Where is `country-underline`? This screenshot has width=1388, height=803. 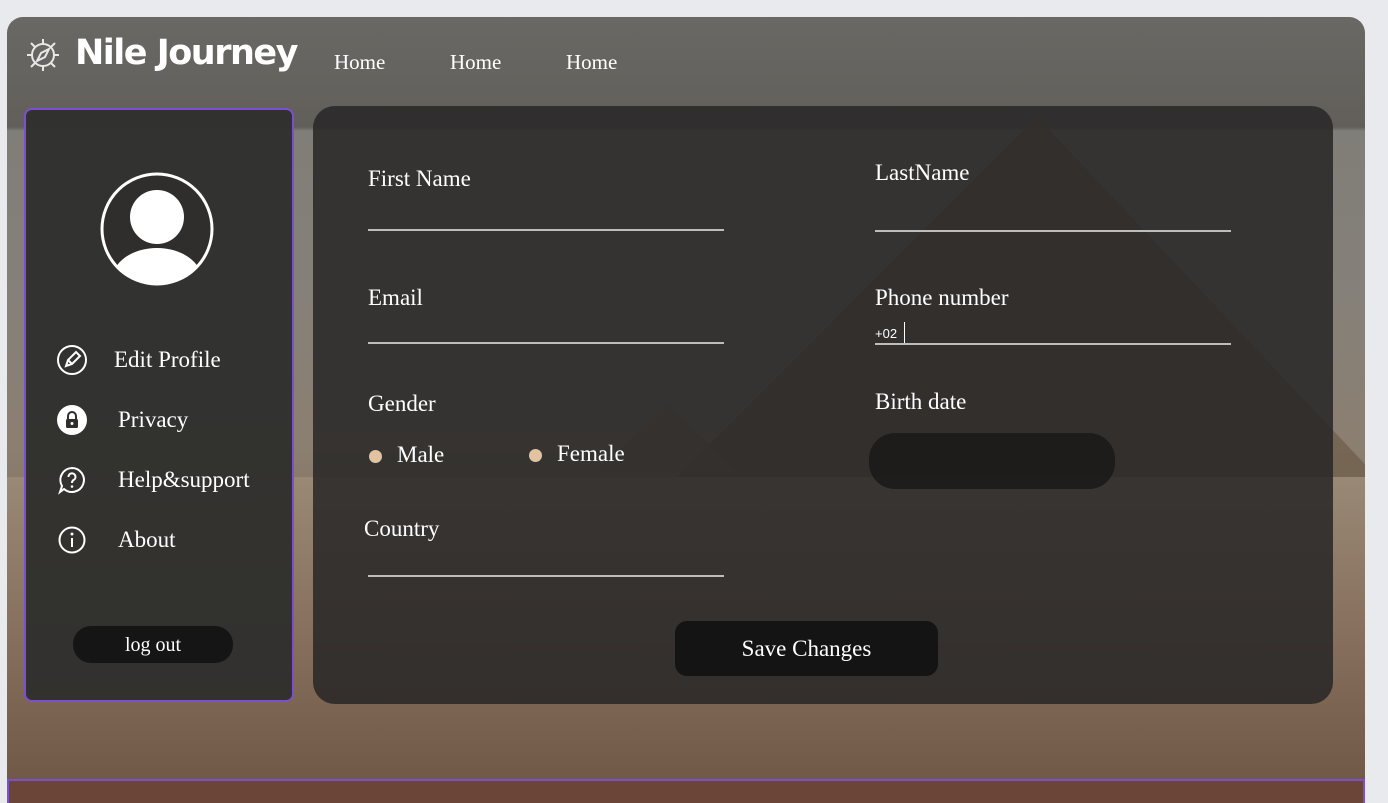 country-underline is located at coordinates (546, 576).